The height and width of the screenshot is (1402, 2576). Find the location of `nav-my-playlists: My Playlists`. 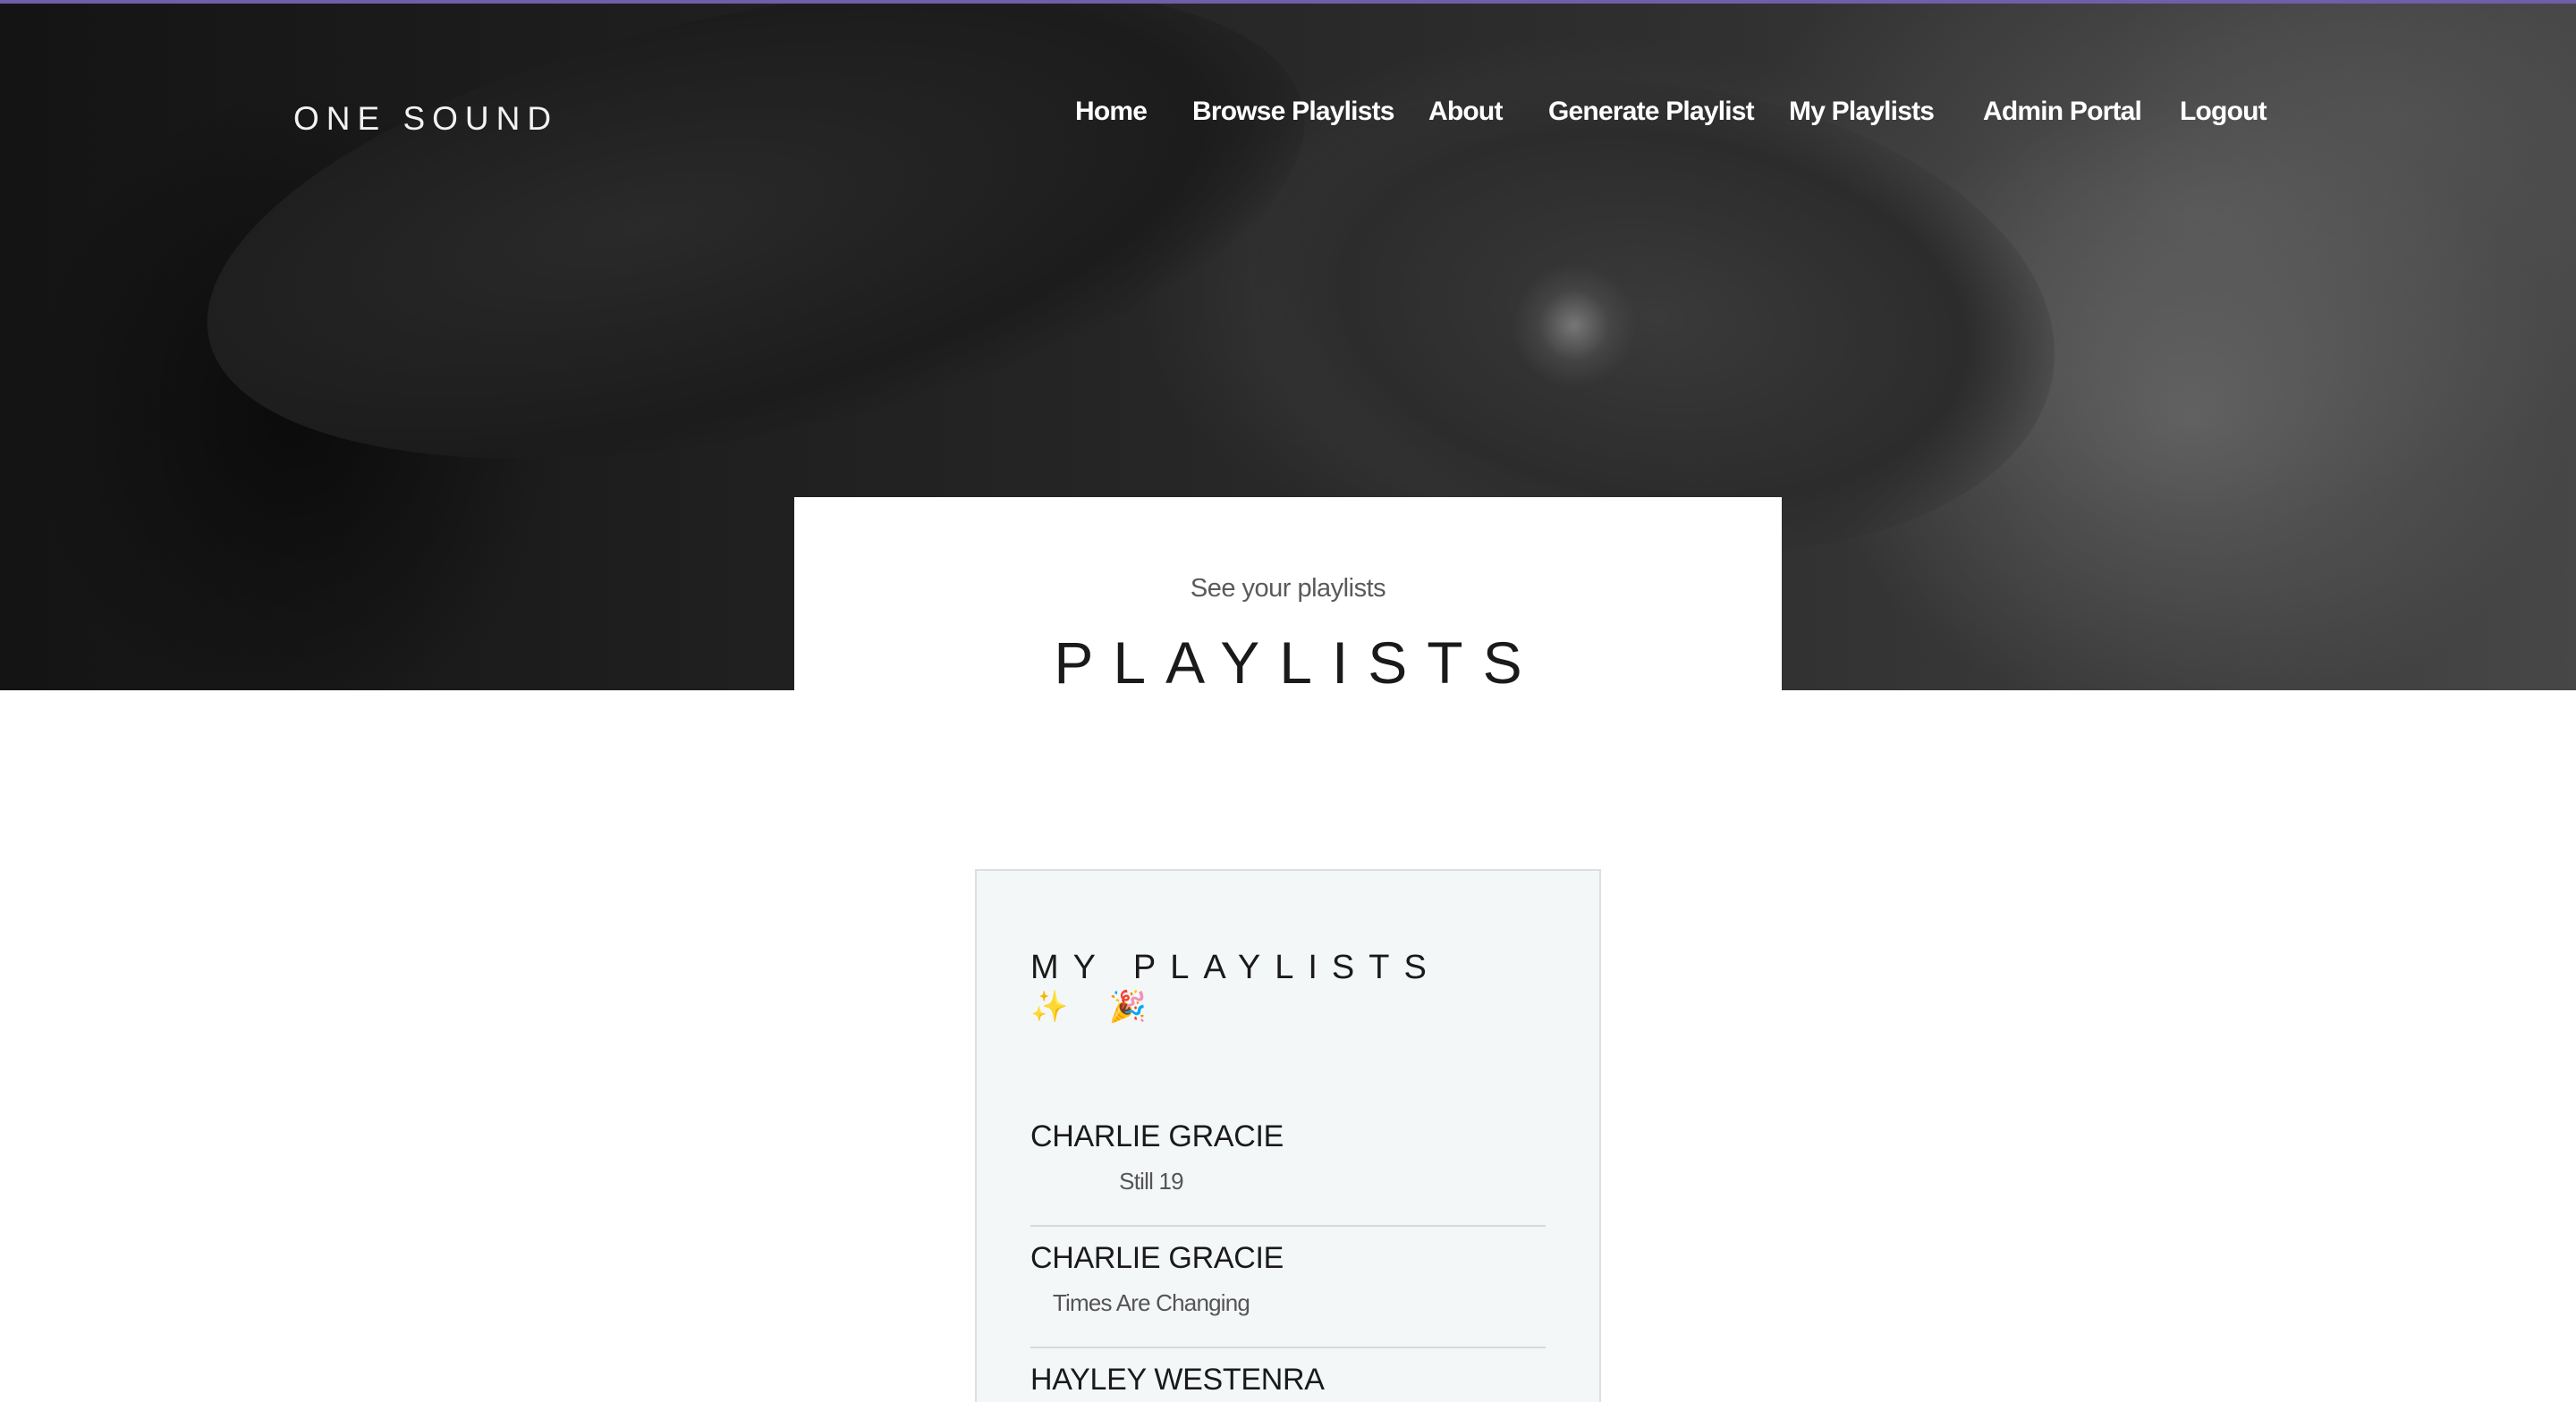

nav-my-playlists: My Playlists is located at coordinates (1862, 112).